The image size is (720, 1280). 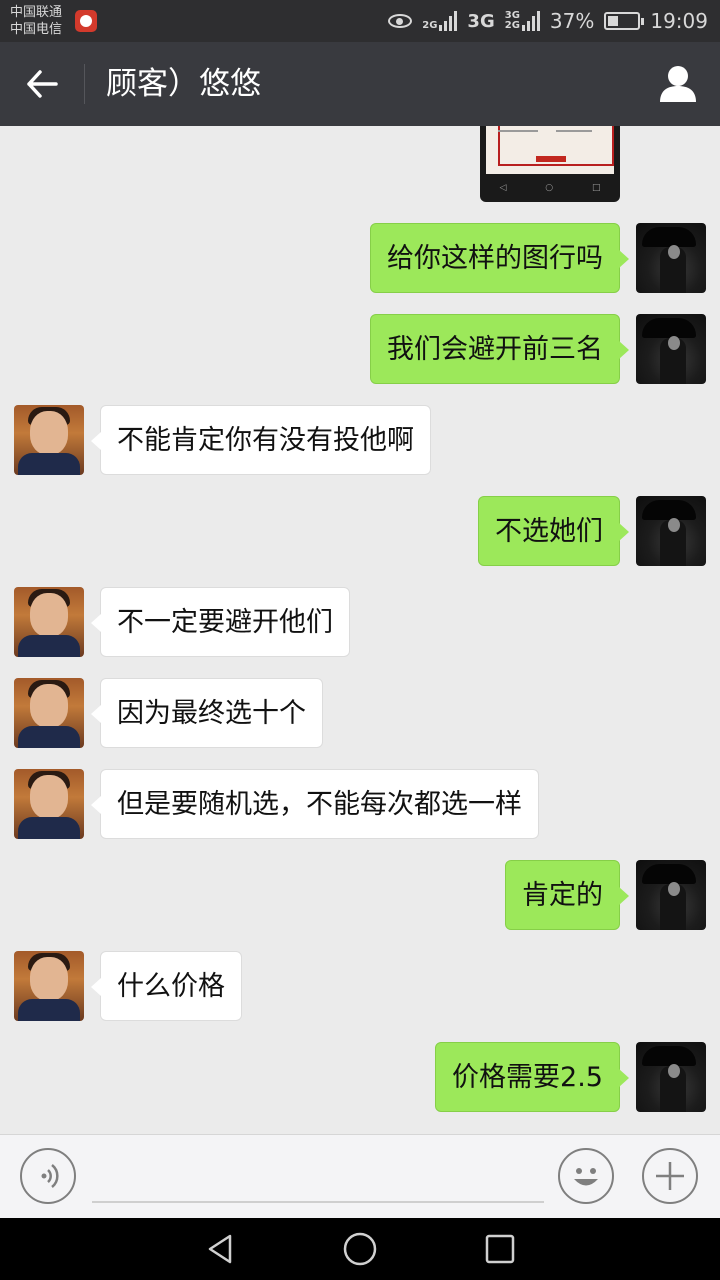 I want to click on nav-home-button, so click(x=360, y=1249).